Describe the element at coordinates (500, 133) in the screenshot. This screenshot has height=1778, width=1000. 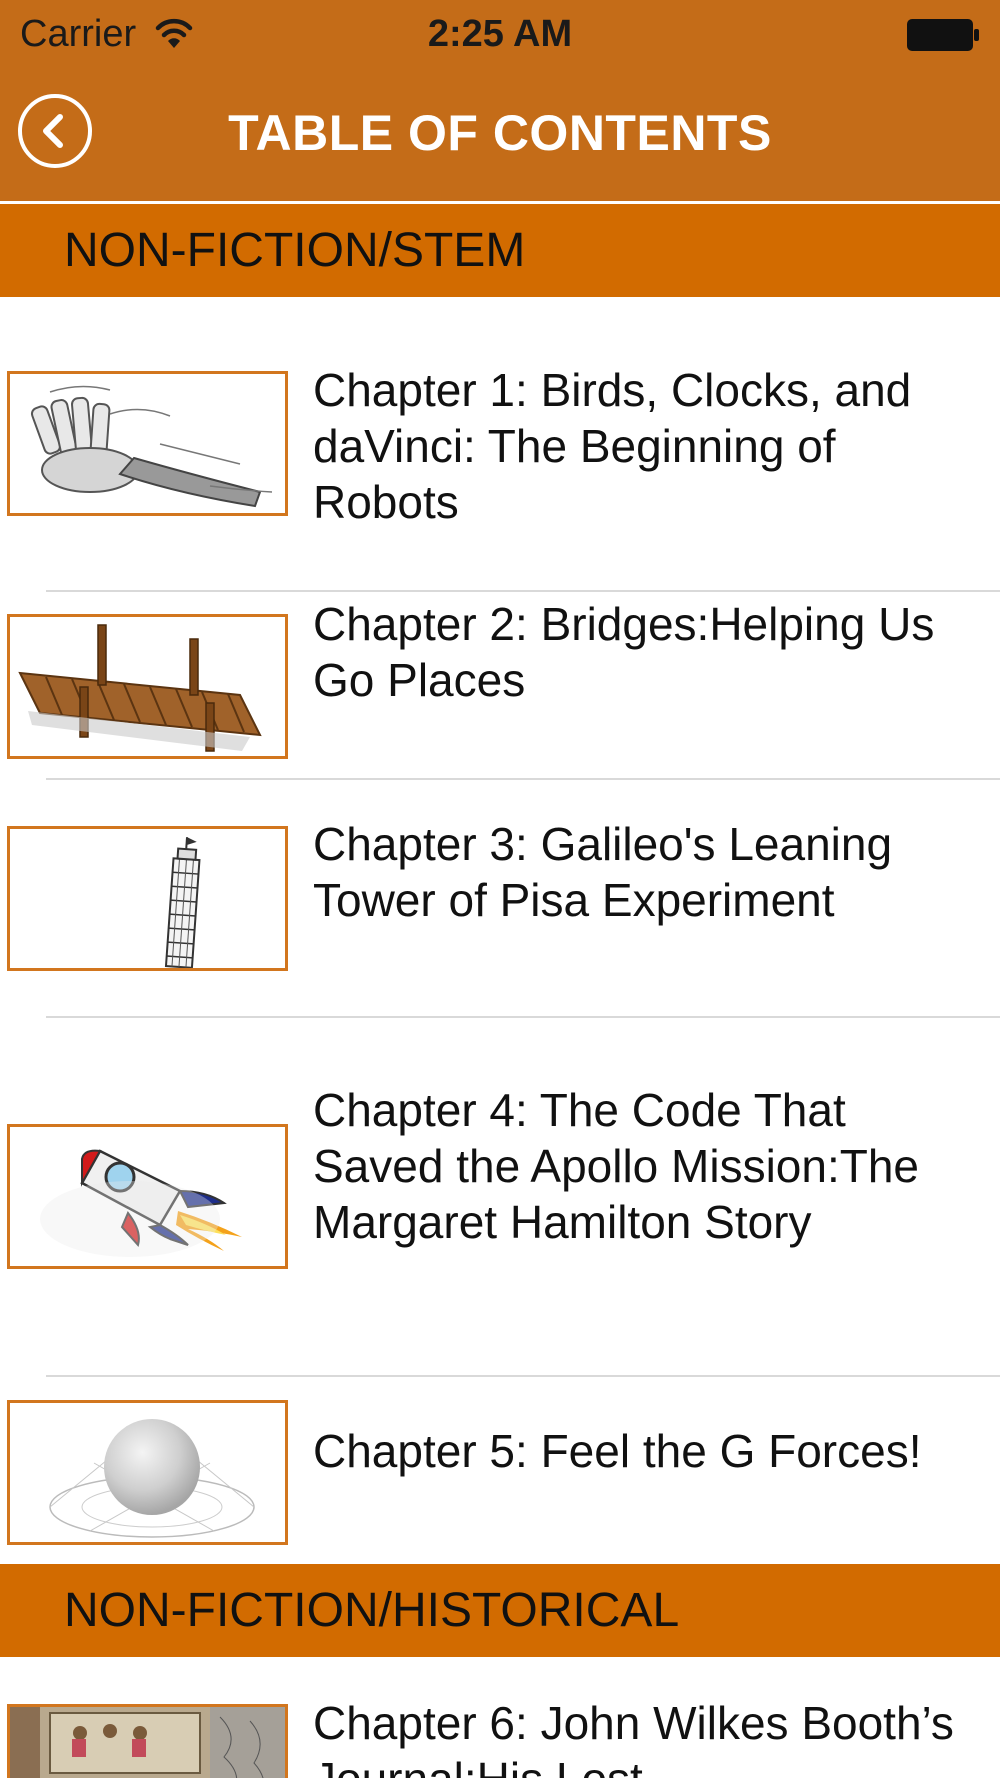
I see `page-title: TABLE OF CONTENTS` at that location.